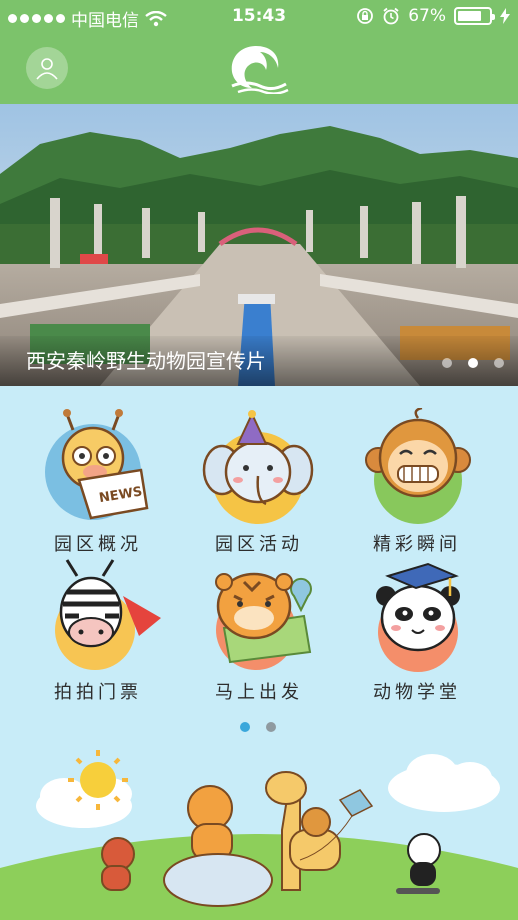 This screenshot has height=920, width=518. What do you see at coordinates (260, 70) in the screenshot?
I see `wave-logo-icon` at bounding box center [260, 70].